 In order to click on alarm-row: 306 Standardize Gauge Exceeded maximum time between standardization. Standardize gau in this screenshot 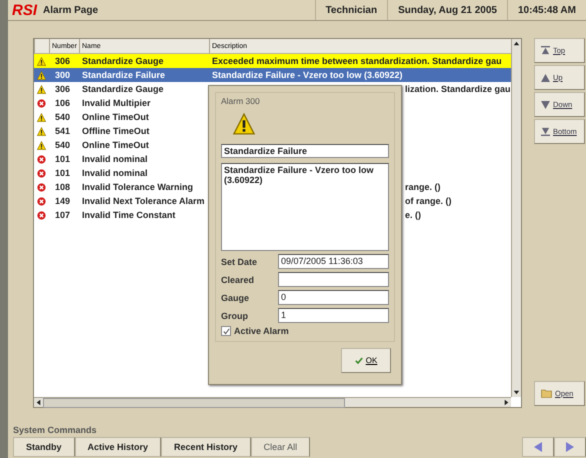, I will do `click(272, 61)`.